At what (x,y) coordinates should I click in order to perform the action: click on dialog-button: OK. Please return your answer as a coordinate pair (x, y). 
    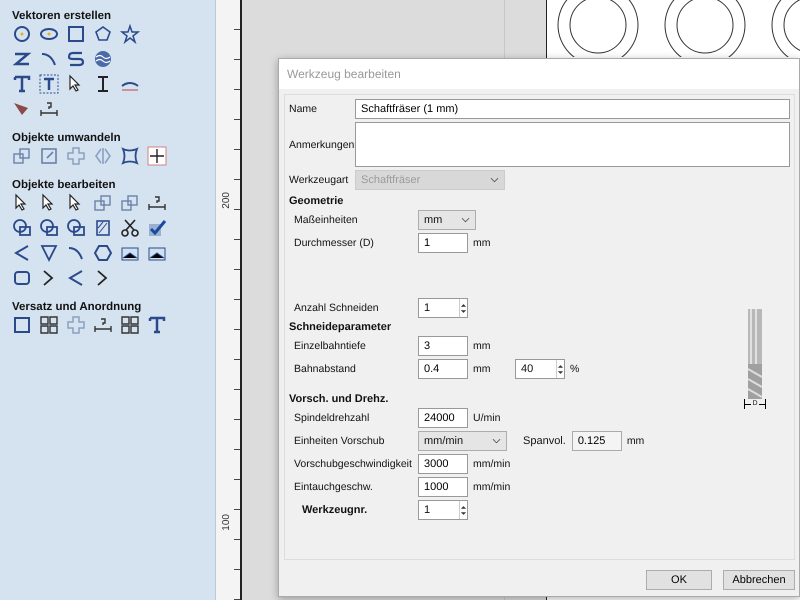
    Looking at the image, I should click on (679, 580).